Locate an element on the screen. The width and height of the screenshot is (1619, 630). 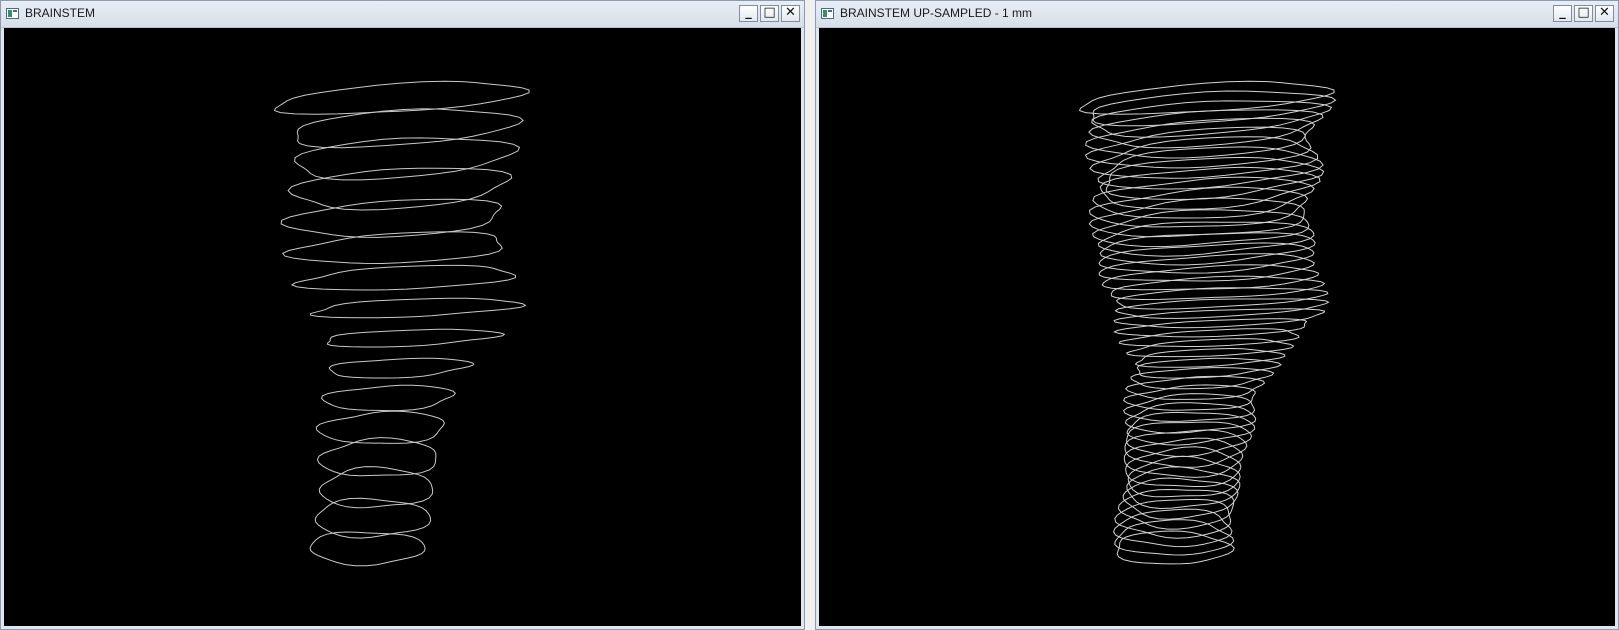
title-bar: BRAINSTEM _ □ ✕ is located at coordinates (402, 14).